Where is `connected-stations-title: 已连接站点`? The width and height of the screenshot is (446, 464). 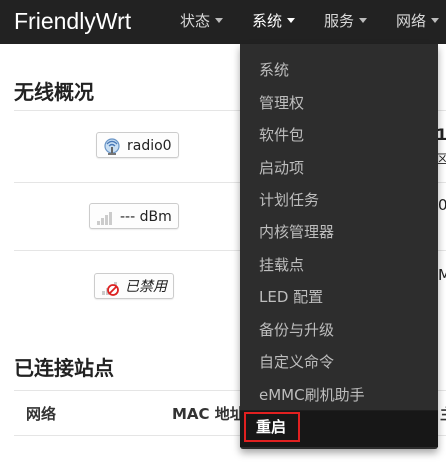 connected-stations-title: 已连接站点 is located at coordinates (64, 368).